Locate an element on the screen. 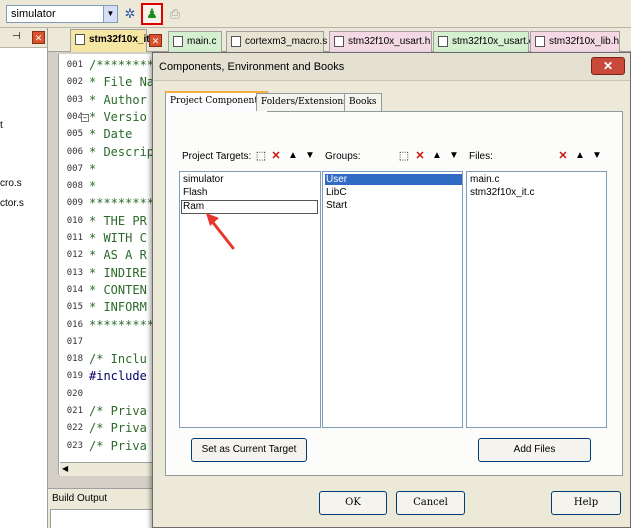 This screenshot has height=528, width=631. code-line: #include is located at coordinates (118, 376).